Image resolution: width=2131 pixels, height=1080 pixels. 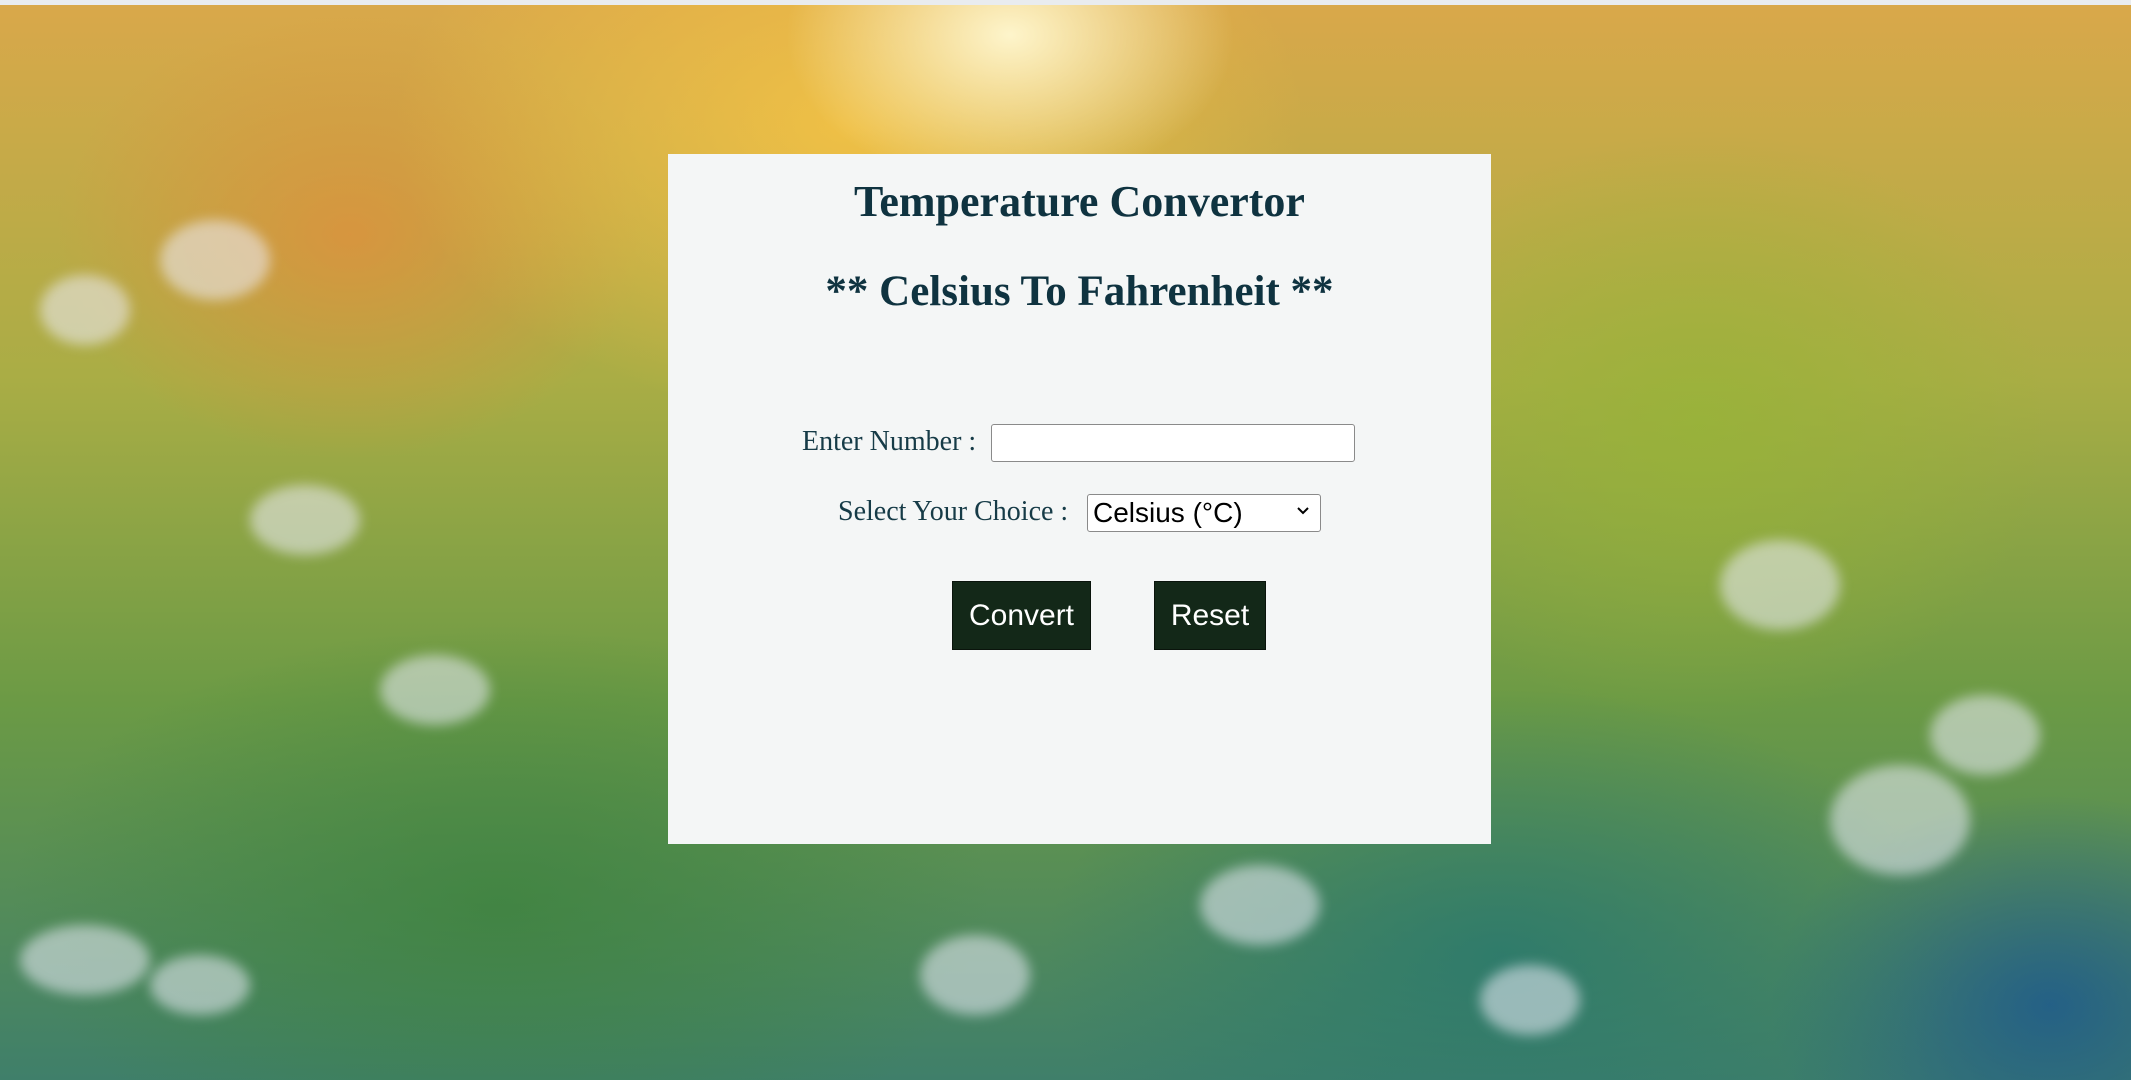 What do you see at coordinates (1079, 291) in the screenshot?
I see `conversion-subtitle: ** Celsius To Fahrenheit **` at bounding box center [1079, 291].